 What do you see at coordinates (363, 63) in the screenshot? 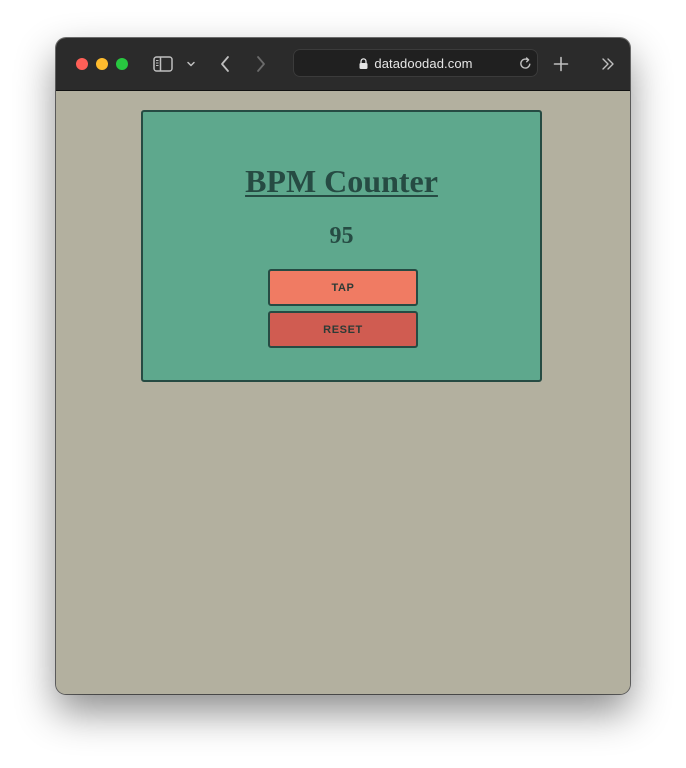
I see `lock-icon` at bounding box center [363, 63].